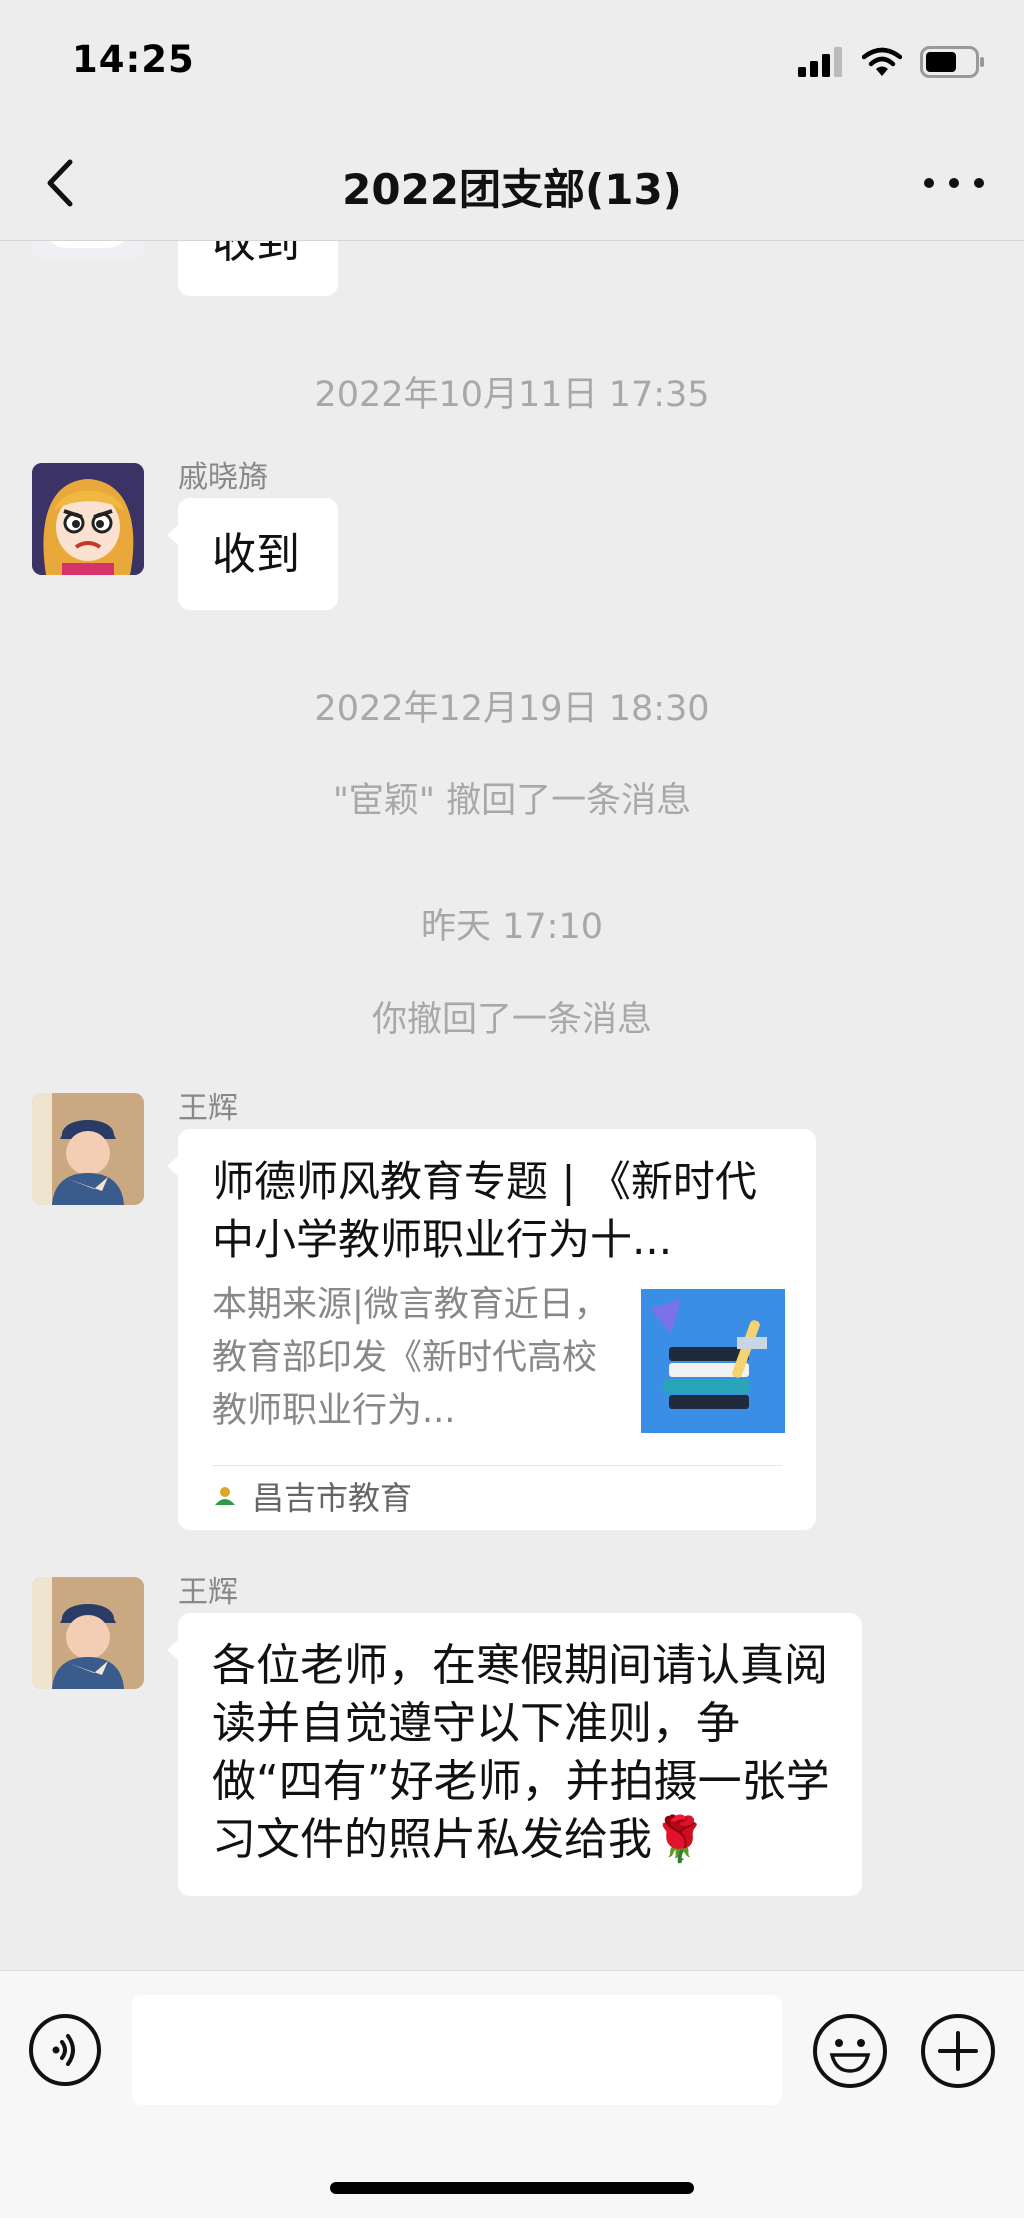  I want to click on card-divider, so click(497, 1465).